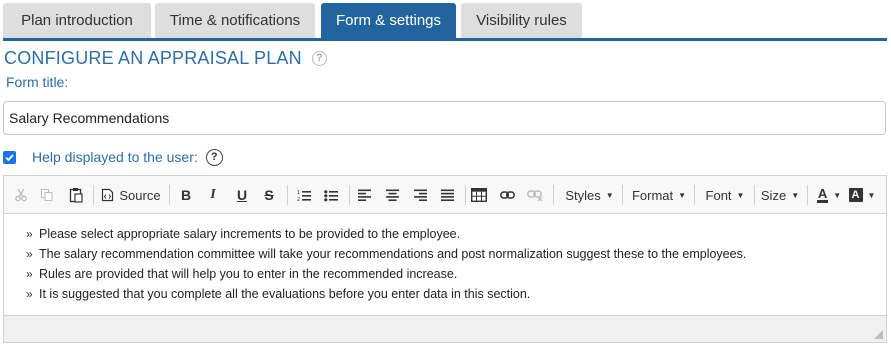 Image resolution: width=891 pixels, height=346 pixels. Describe the element at coordinates (388, 20) in the screenshot. I see `tab-form-settings: Form & settings` at that location.